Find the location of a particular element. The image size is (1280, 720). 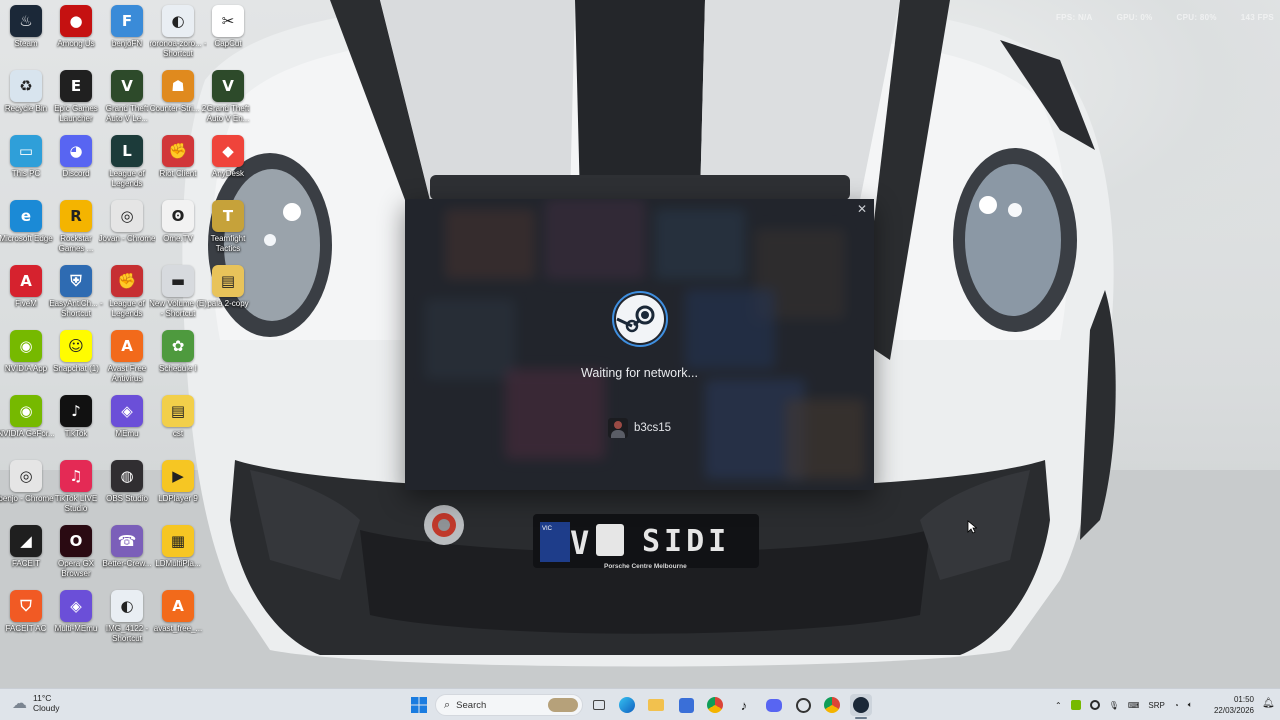

taskbar-edge is located at coordinates (627, 705).